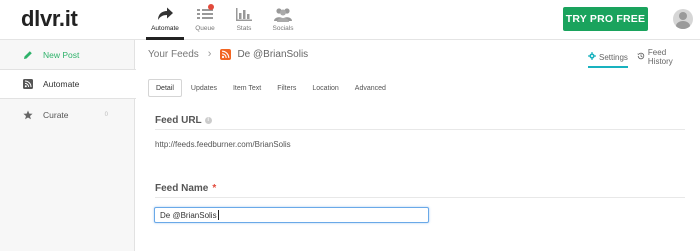  I want to click on share-arrow-icon, so click(165, 14).